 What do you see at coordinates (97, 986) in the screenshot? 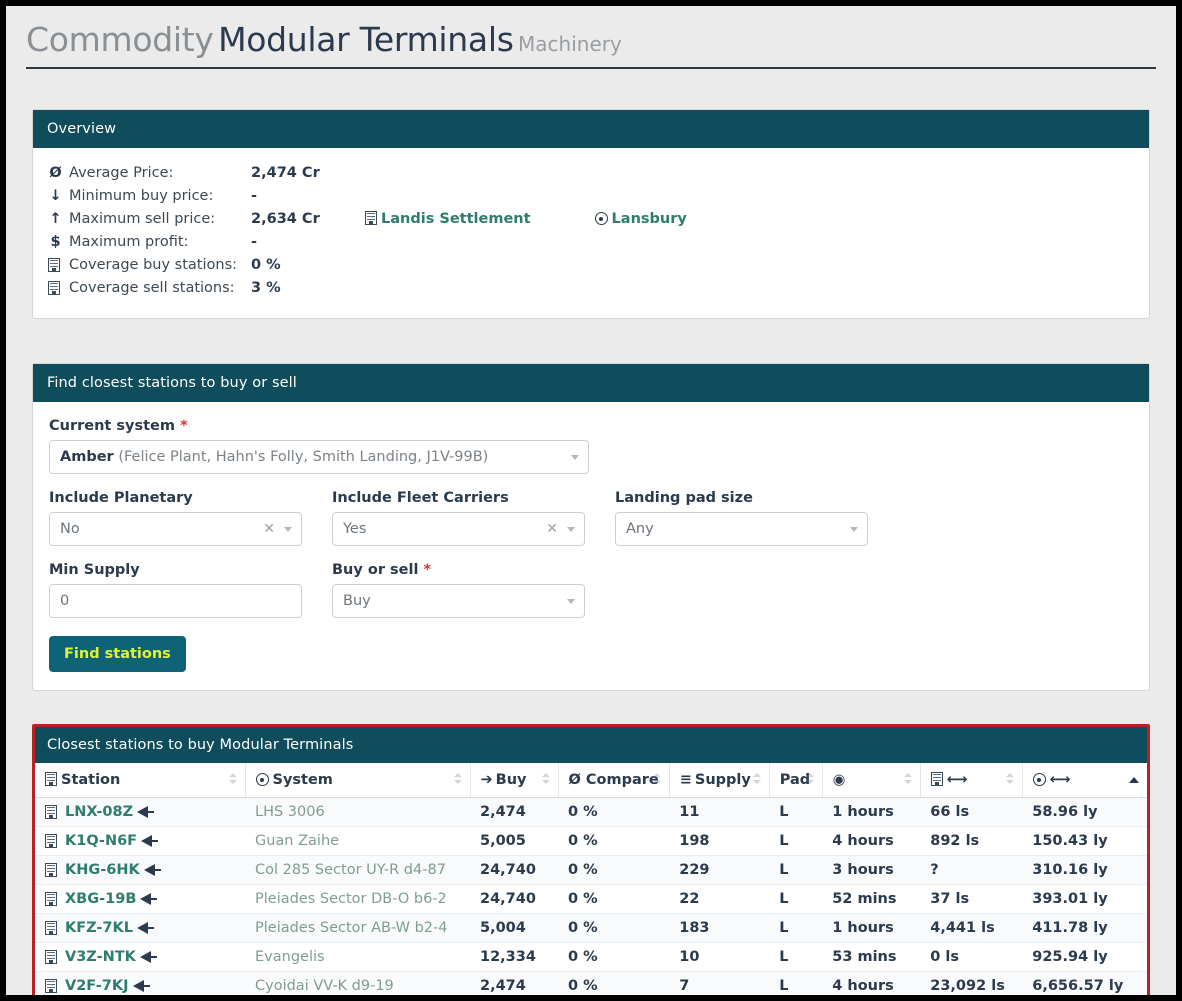
I see `station-link: V2F-7KJ` at bounding box center [97, 986].